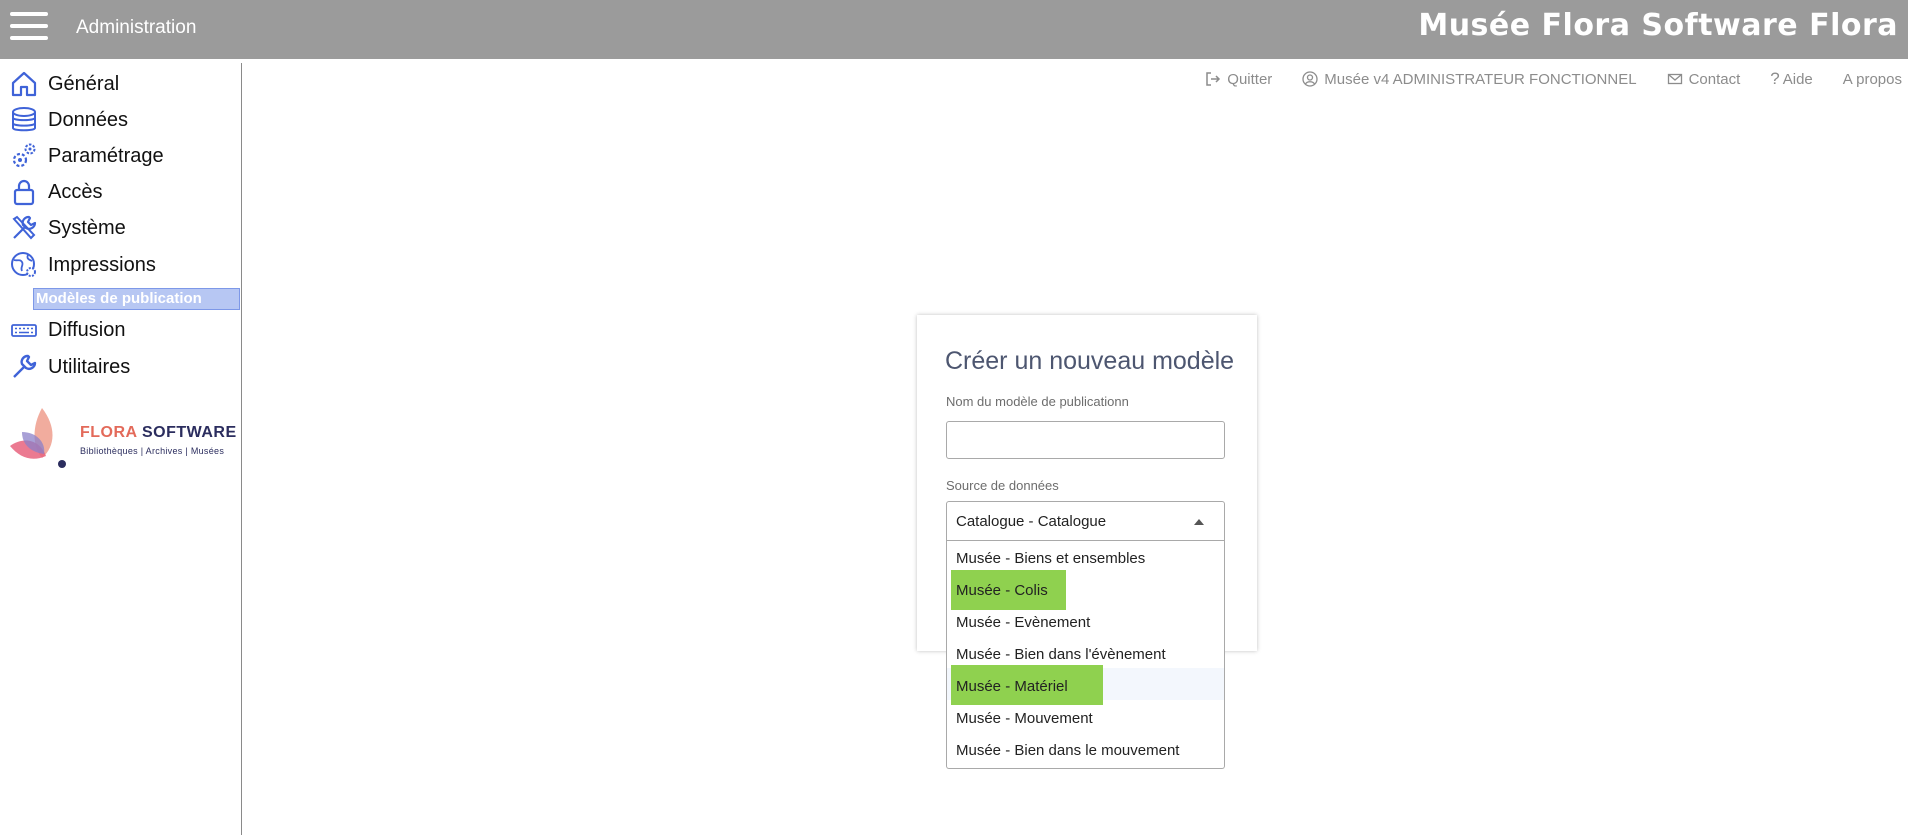 This screenshot has width=1908, height=835. What do you see at coordinates (1085, 591) in the screenshot?
I see `option-colis: Musée - Colis` at bounding box center [1085, 591].